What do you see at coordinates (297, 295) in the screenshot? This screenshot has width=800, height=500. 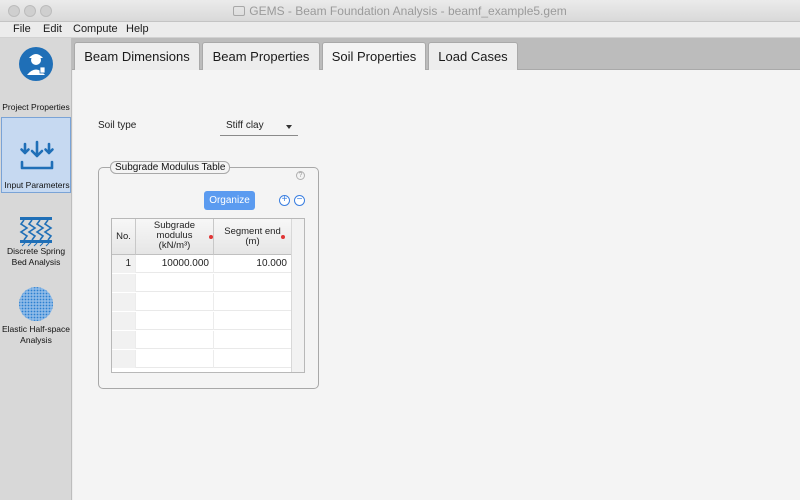 I see `table-scrollbar` at bounding box center [297, 295].